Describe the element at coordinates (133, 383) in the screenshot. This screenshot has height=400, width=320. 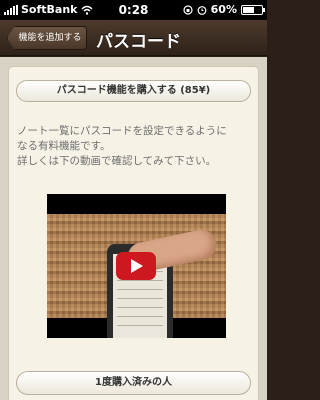
I see `already-purchased-button: 1度購入済みの人` at that location.